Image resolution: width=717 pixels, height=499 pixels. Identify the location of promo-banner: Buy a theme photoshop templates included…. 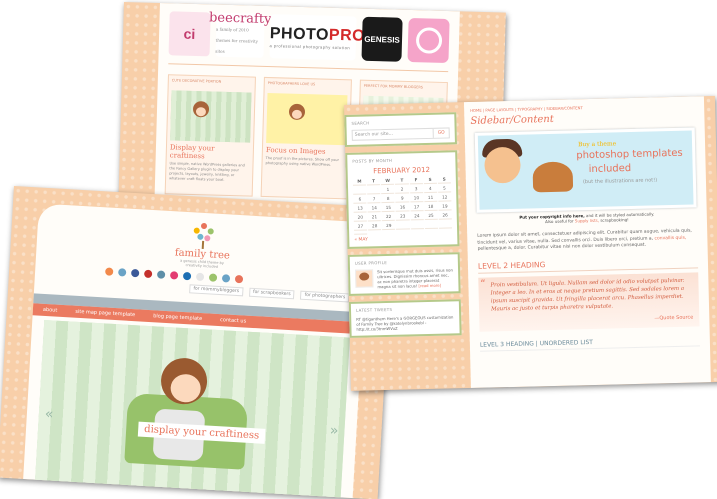
(585, 170).